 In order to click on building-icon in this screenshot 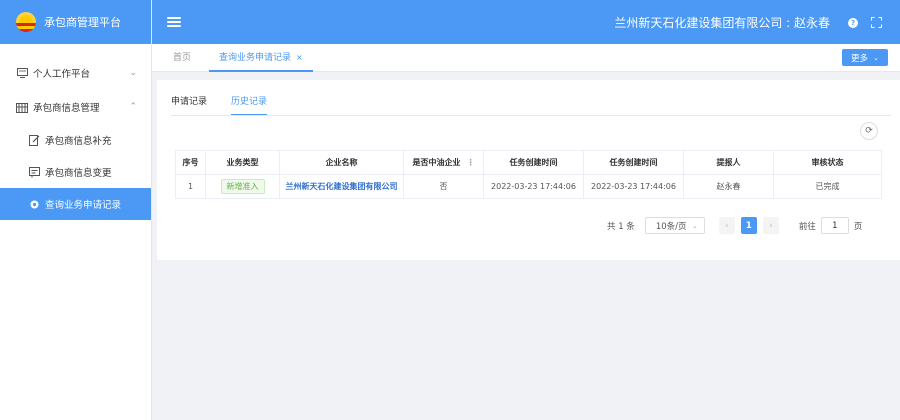, I will do `click(22, 107)`.